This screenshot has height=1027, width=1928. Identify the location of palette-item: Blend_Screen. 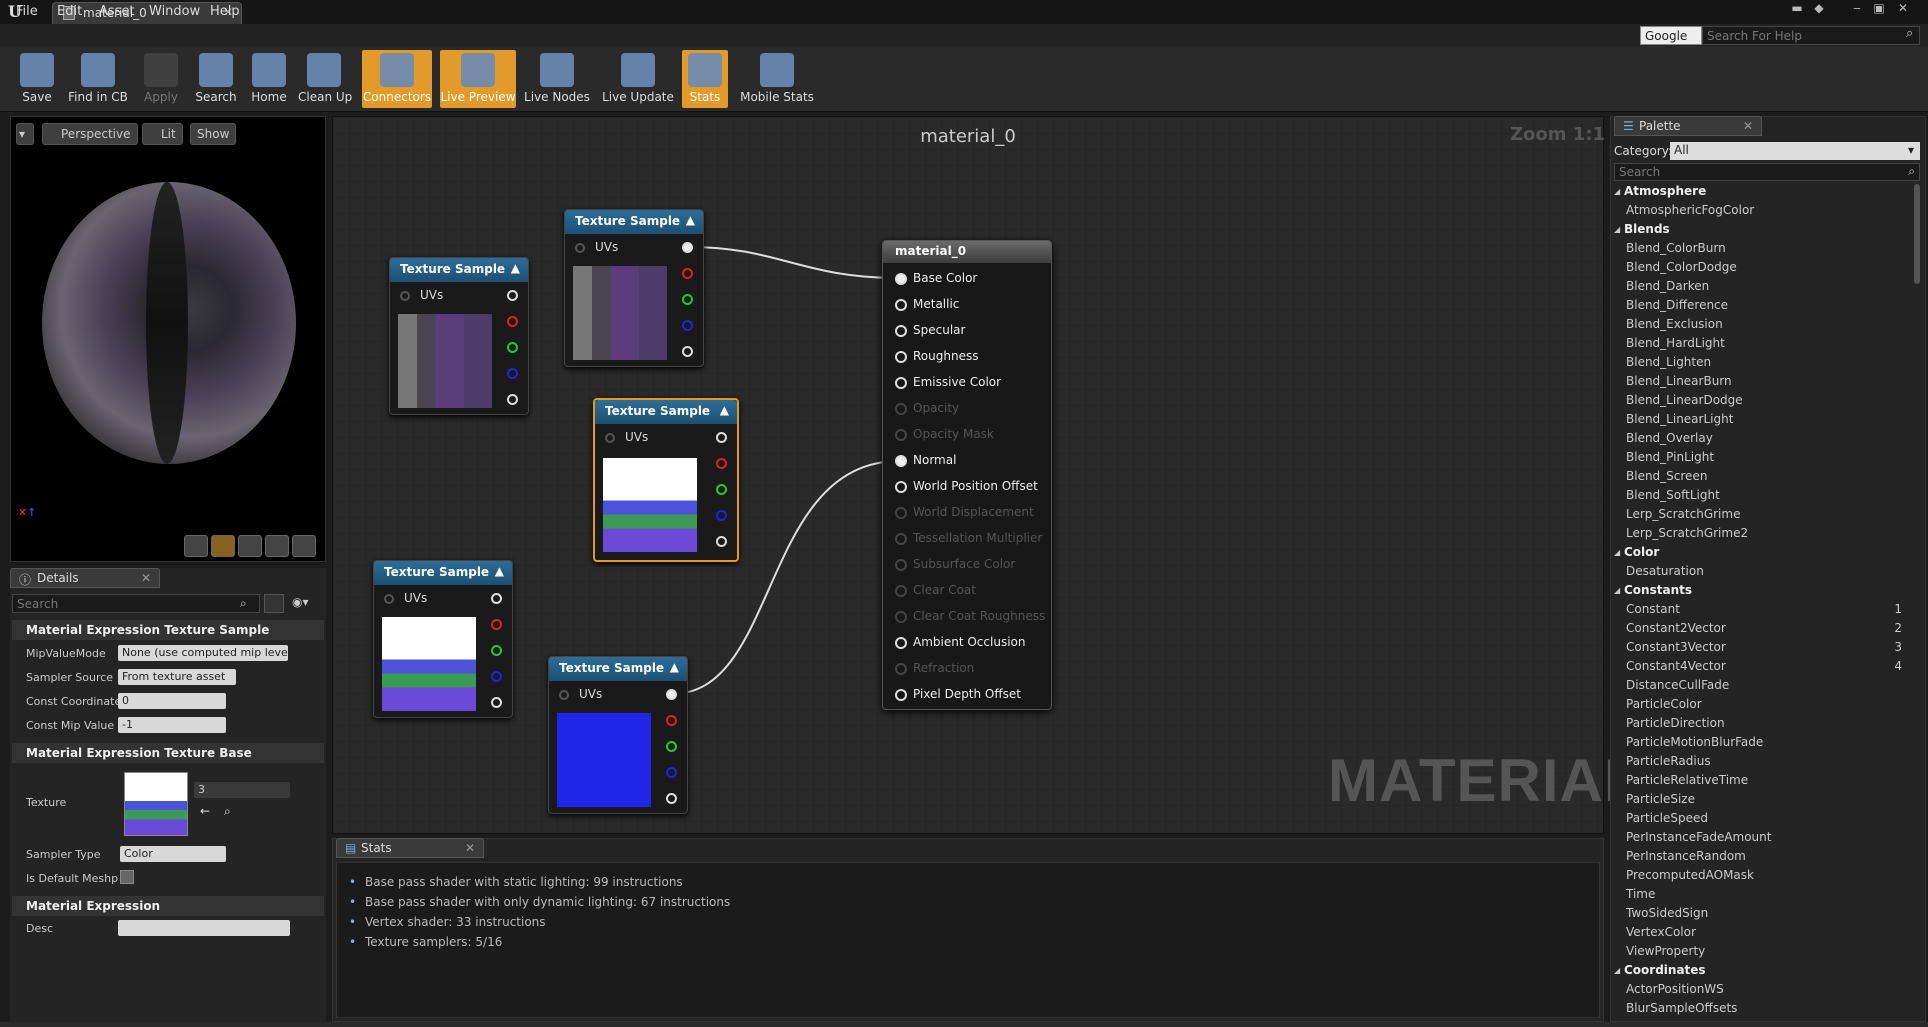
(1764, 478).